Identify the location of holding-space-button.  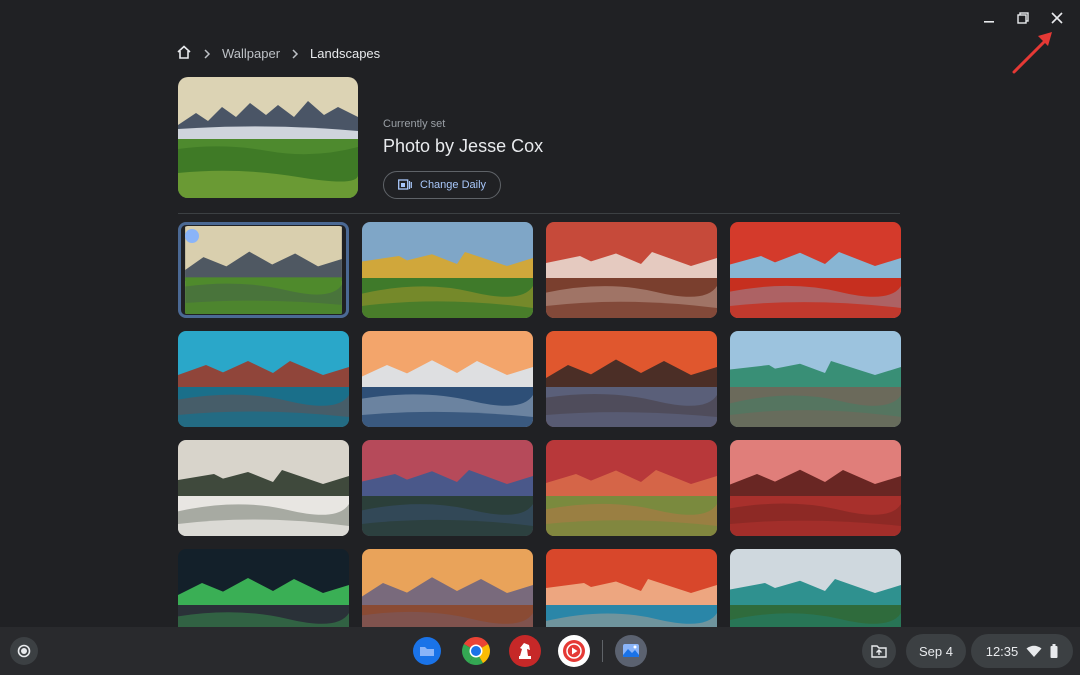
(879, 651).